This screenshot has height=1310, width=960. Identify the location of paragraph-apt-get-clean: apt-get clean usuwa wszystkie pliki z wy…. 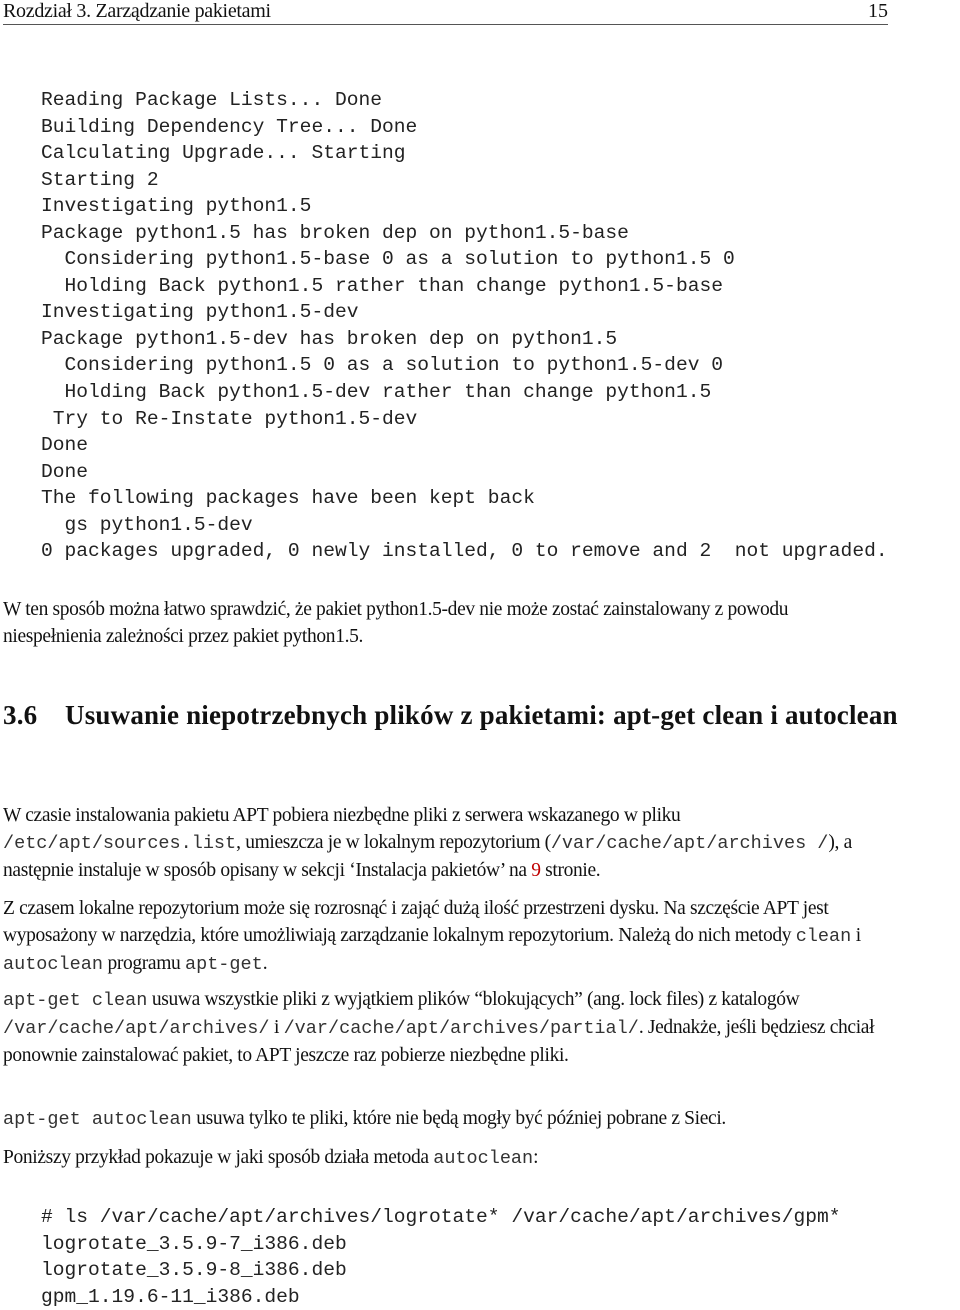
(445, 1027).